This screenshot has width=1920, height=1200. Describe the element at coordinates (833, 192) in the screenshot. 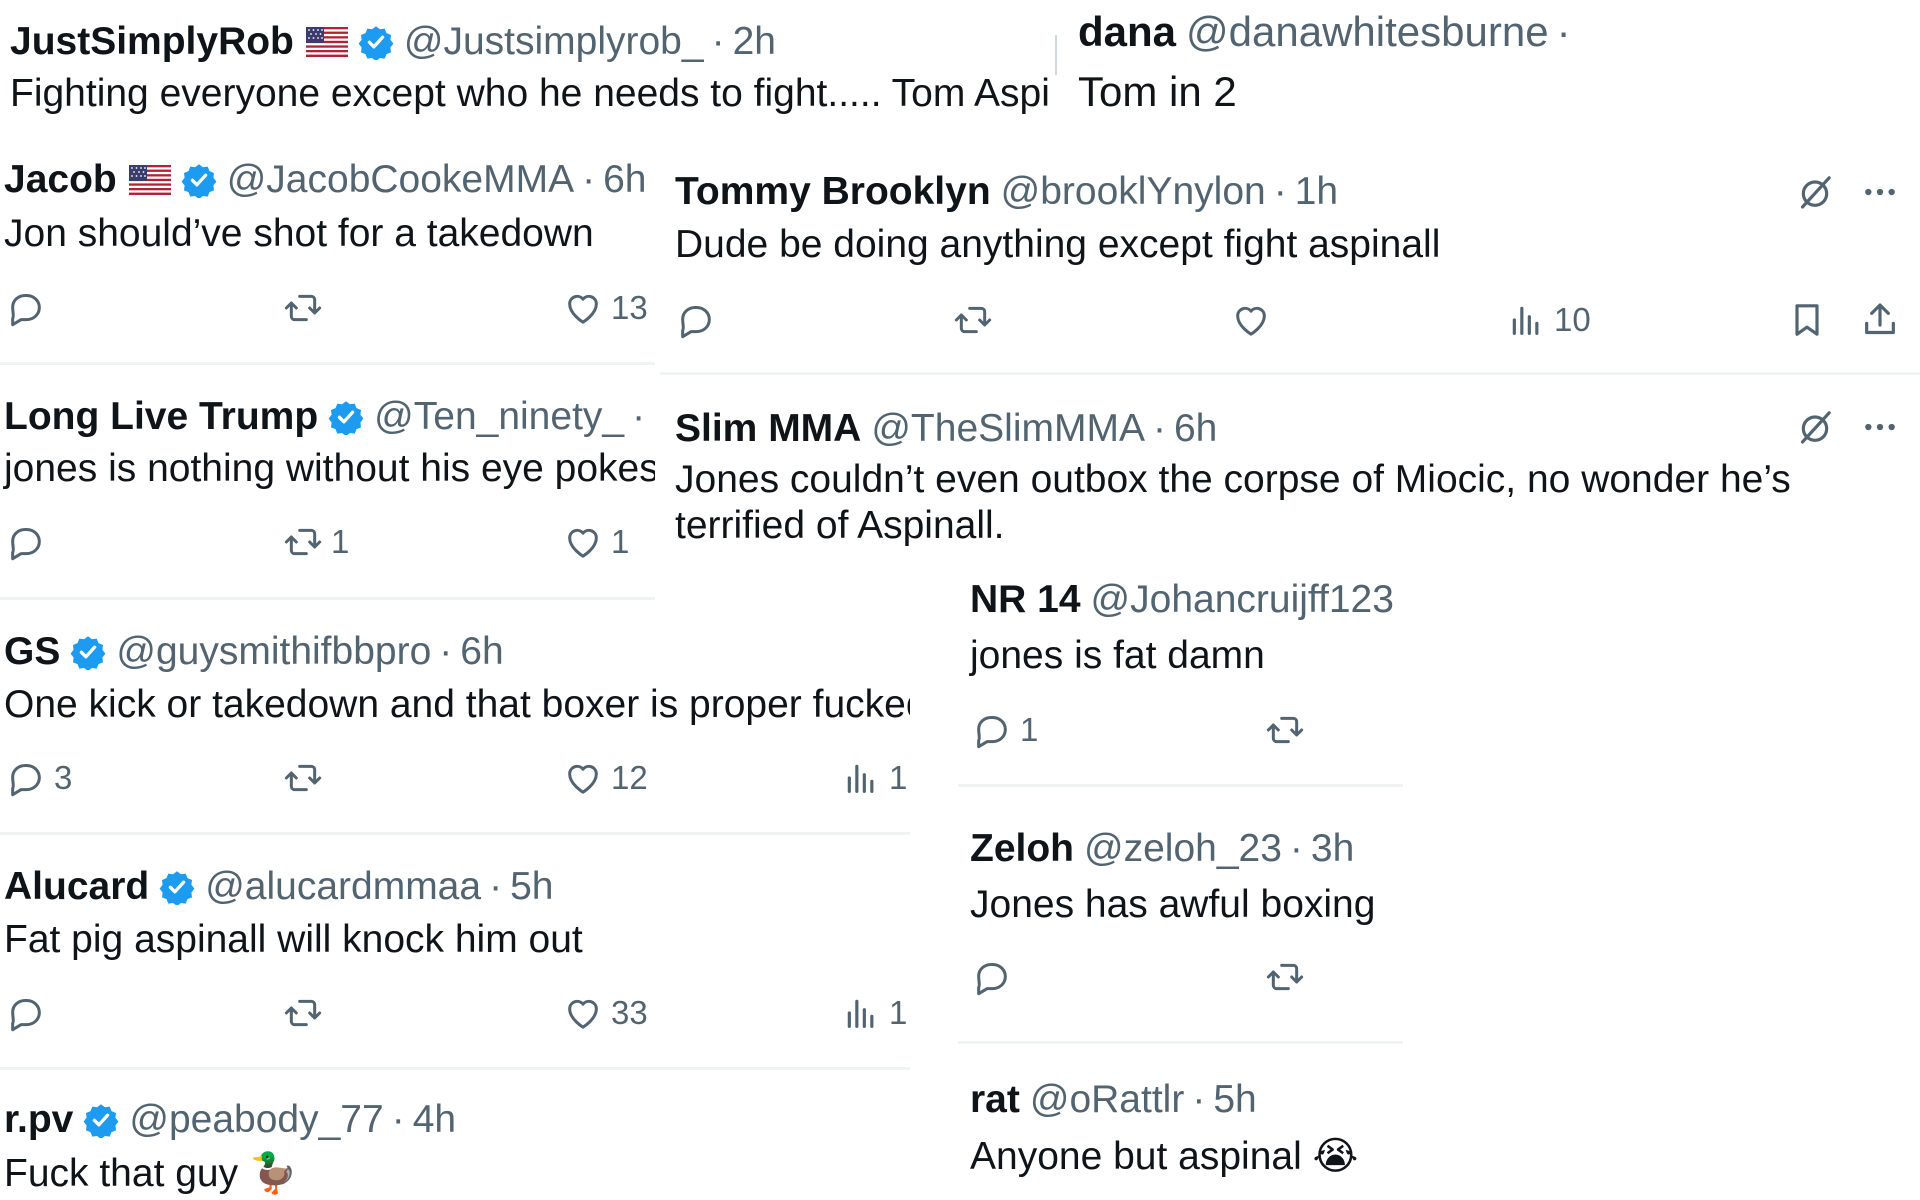

I see `author-name: Tommy Brooklyn` at that location.